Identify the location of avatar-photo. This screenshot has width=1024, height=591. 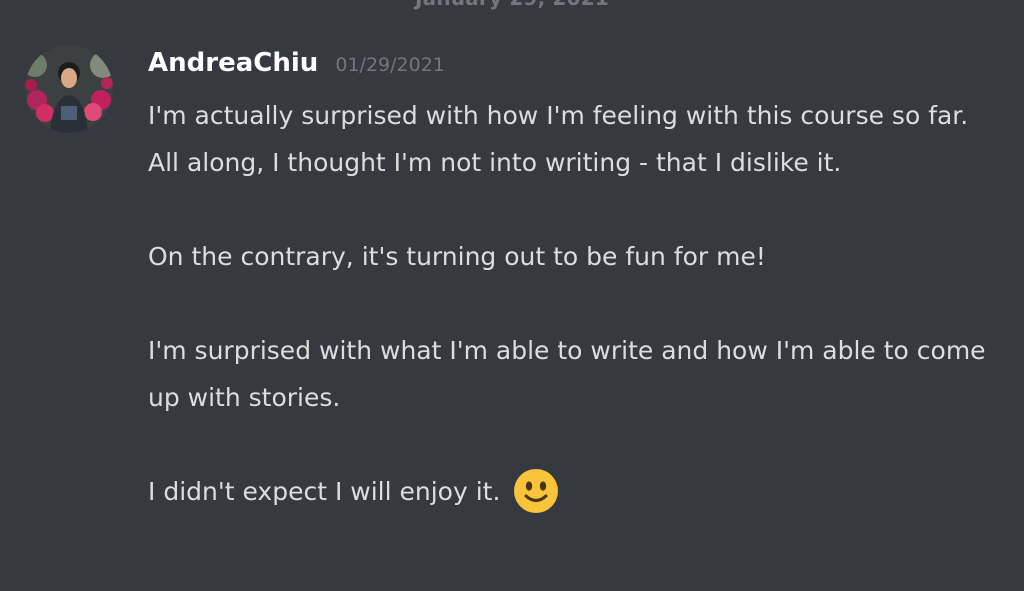
(69, 89).